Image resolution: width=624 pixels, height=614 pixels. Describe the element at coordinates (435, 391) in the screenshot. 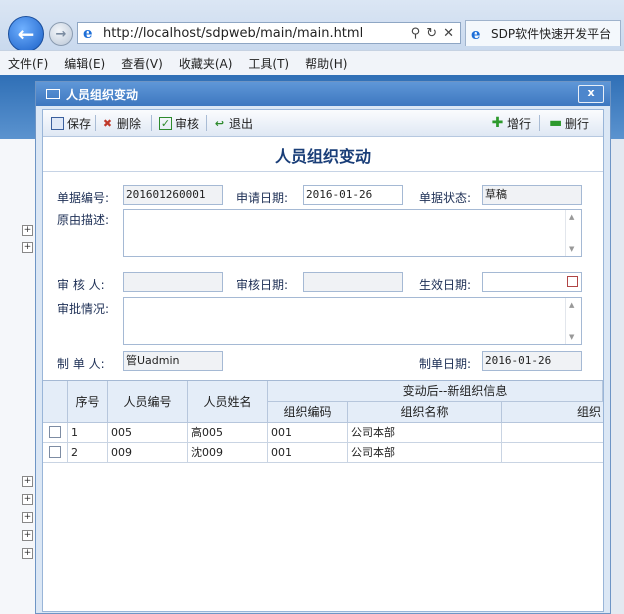

I see `header-group-new-org: 变动后--新组织信息` at that location.